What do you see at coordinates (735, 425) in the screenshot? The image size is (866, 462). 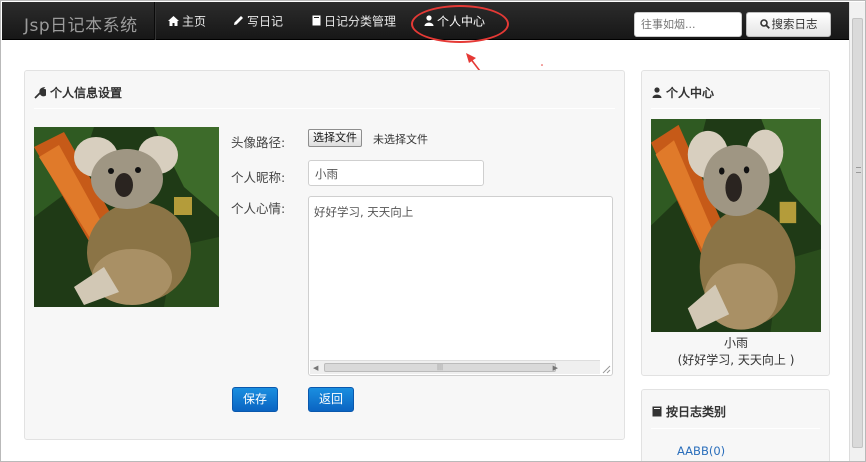 I see `category-panel` at bounding box center [735, 425].